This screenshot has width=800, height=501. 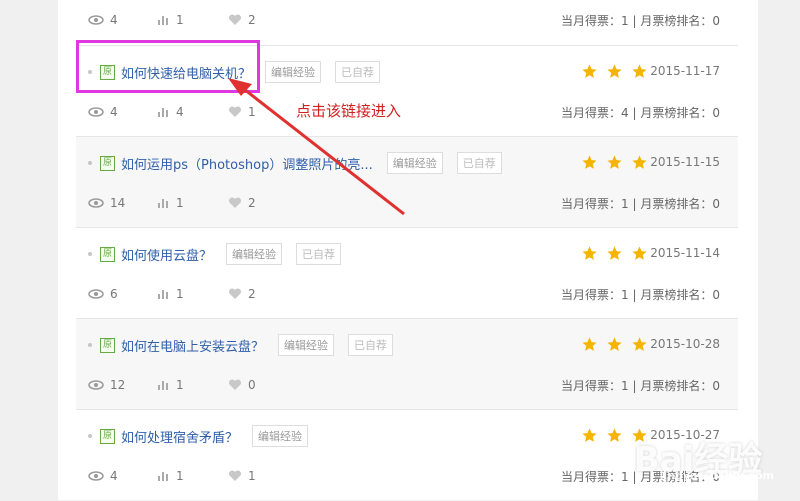 I want to click on baidu-jingyan-watermark: Bai经验 jingyan.baidu.com, so click(x=698, y=456).